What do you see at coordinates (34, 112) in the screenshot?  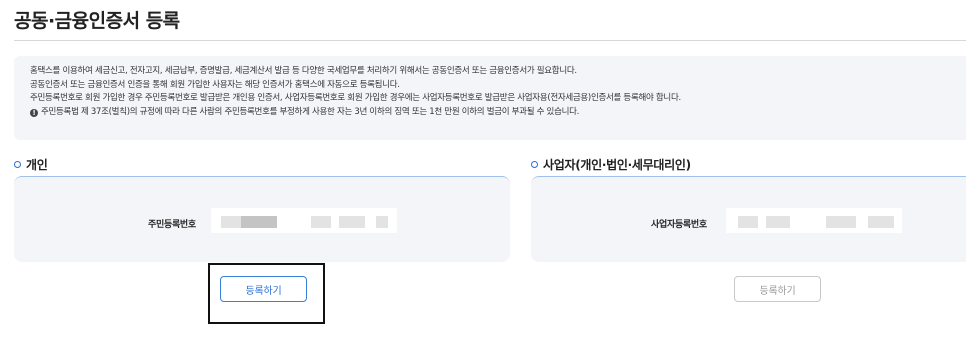 I see `warning-icon: !` at bounding box center [34, 112].